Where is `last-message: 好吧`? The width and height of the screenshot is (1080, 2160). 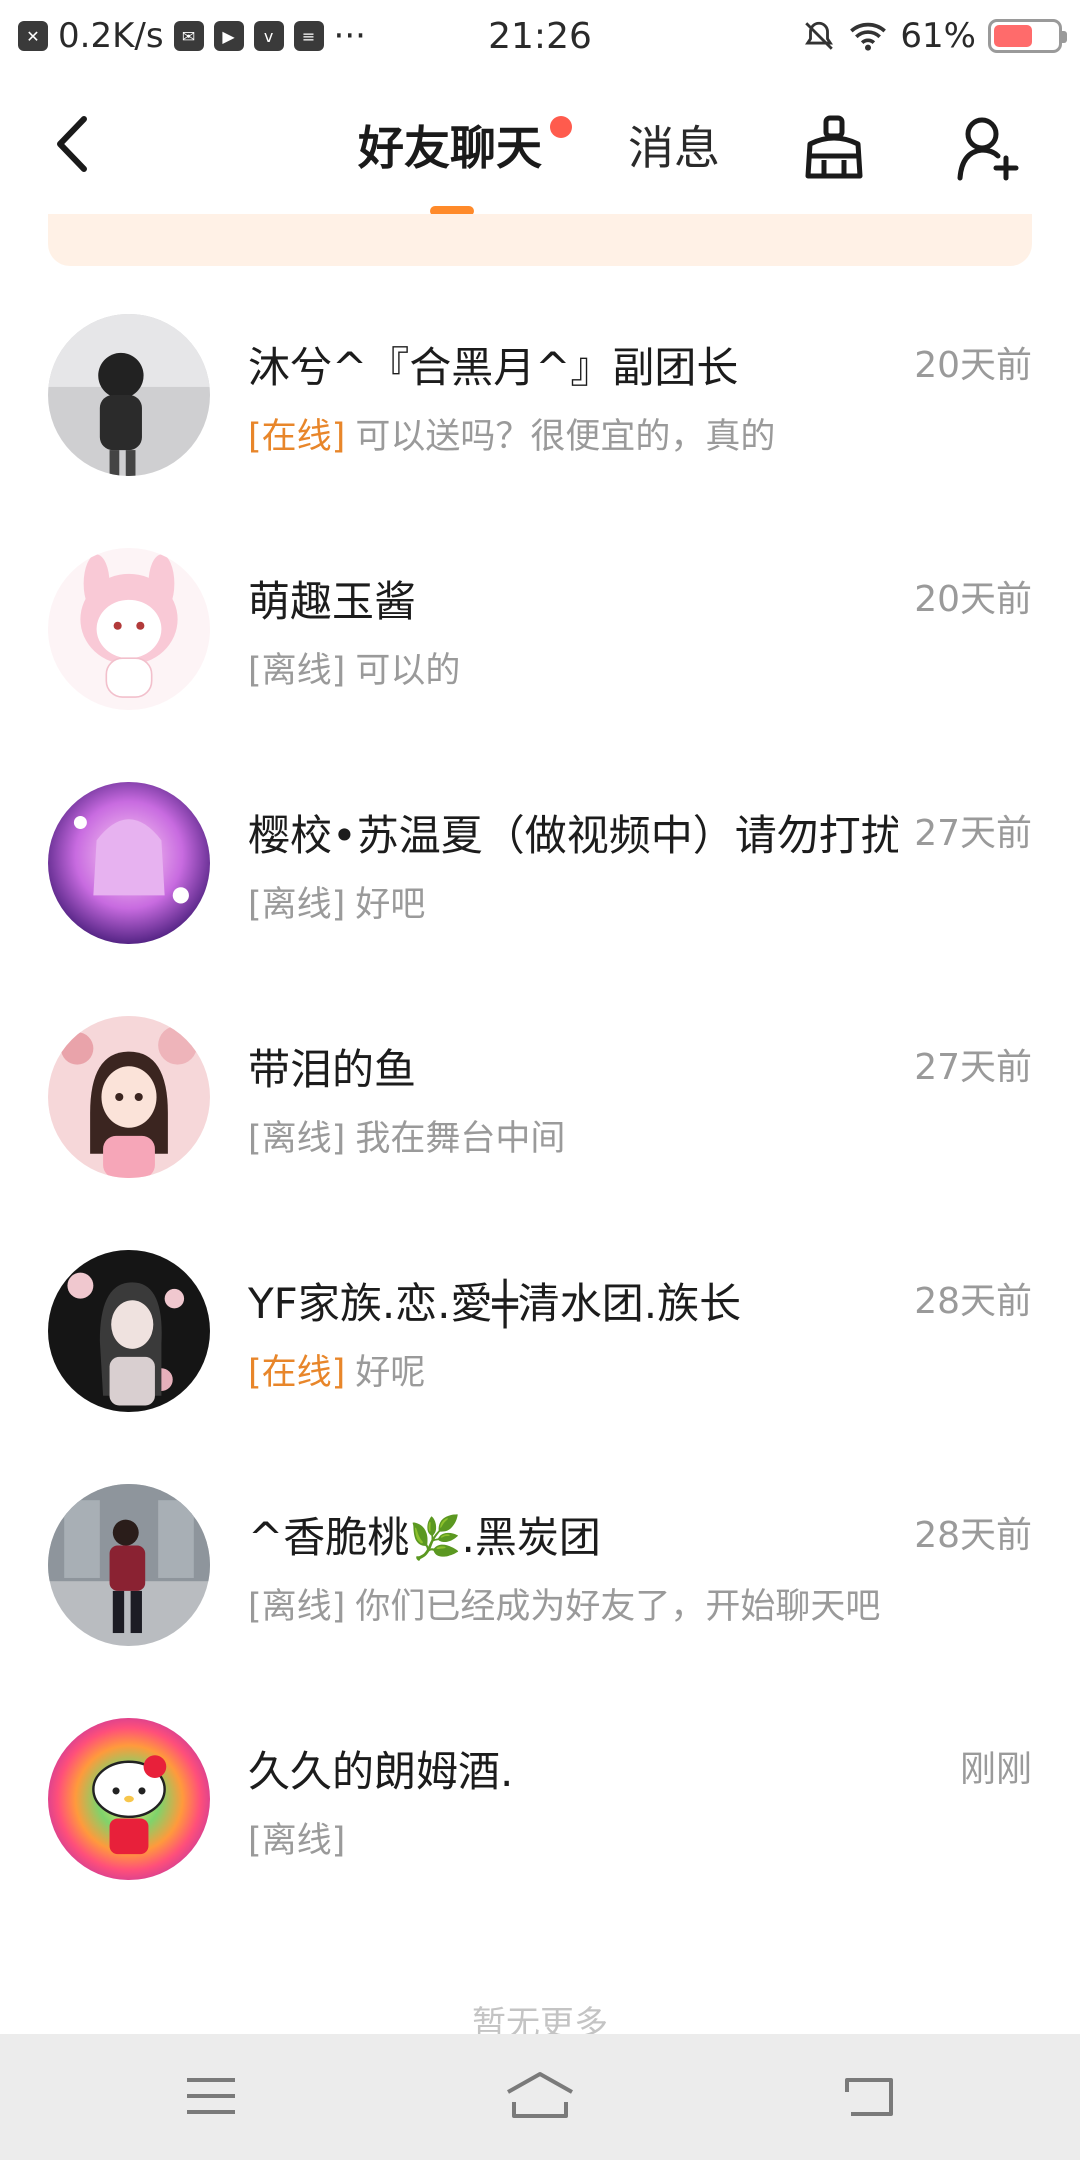
last-message: 好吧 is located at coordinates (390, 905).